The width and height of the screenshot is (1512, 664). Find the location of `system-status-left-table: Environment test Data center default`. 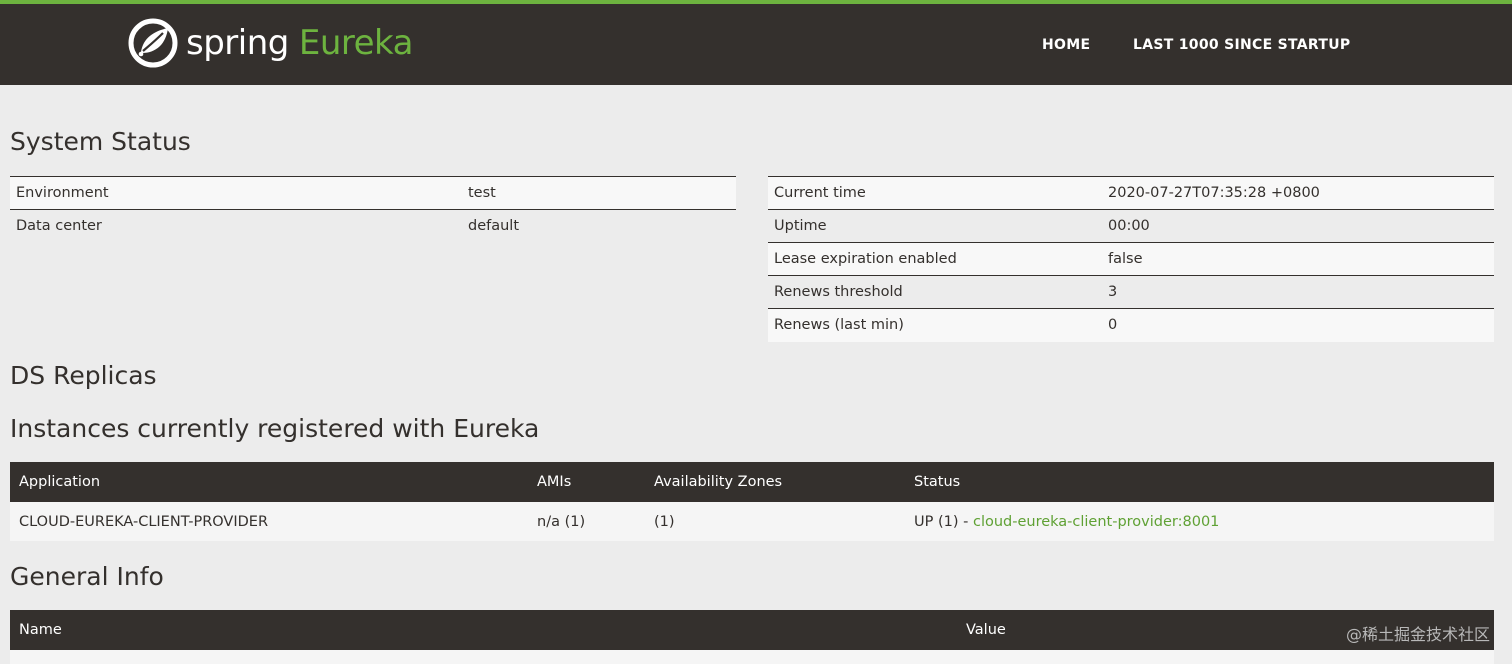

system-status-left-table: Environment test Data center default is located at coordinates (373, 209).